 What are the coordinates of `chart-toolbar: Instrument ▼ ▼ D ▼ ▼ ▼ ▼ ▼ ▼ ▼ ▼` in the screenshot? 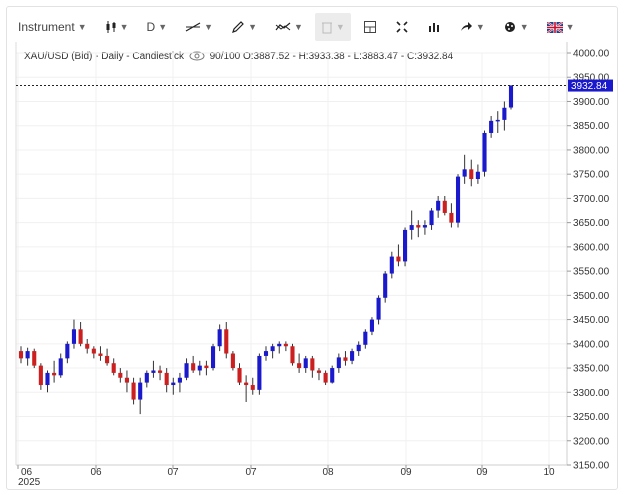 It's located at (293, 27).